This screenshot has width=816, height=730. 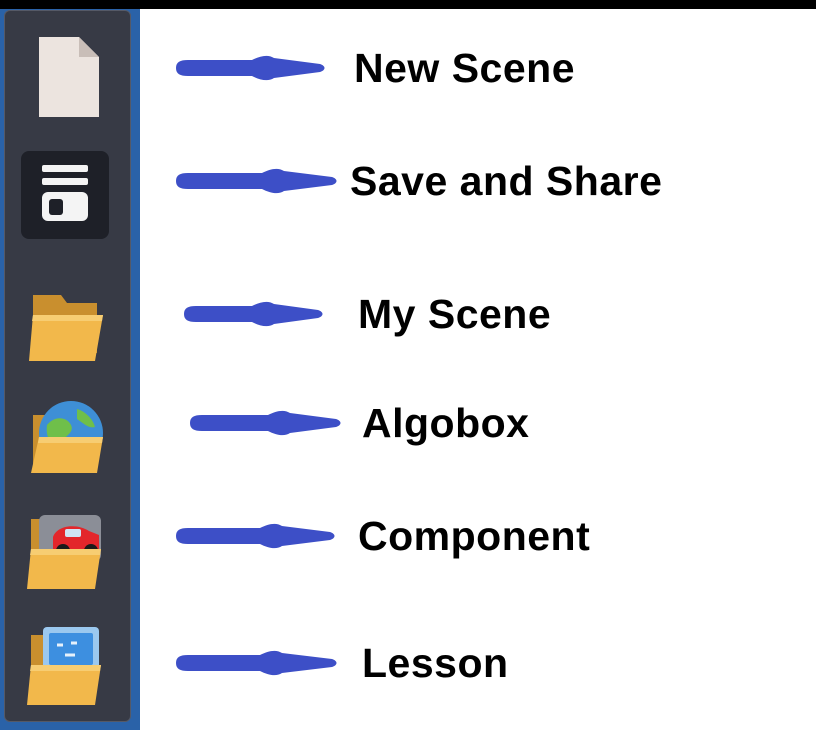 I want to click on algobox-button, so click(x=63, y=433).